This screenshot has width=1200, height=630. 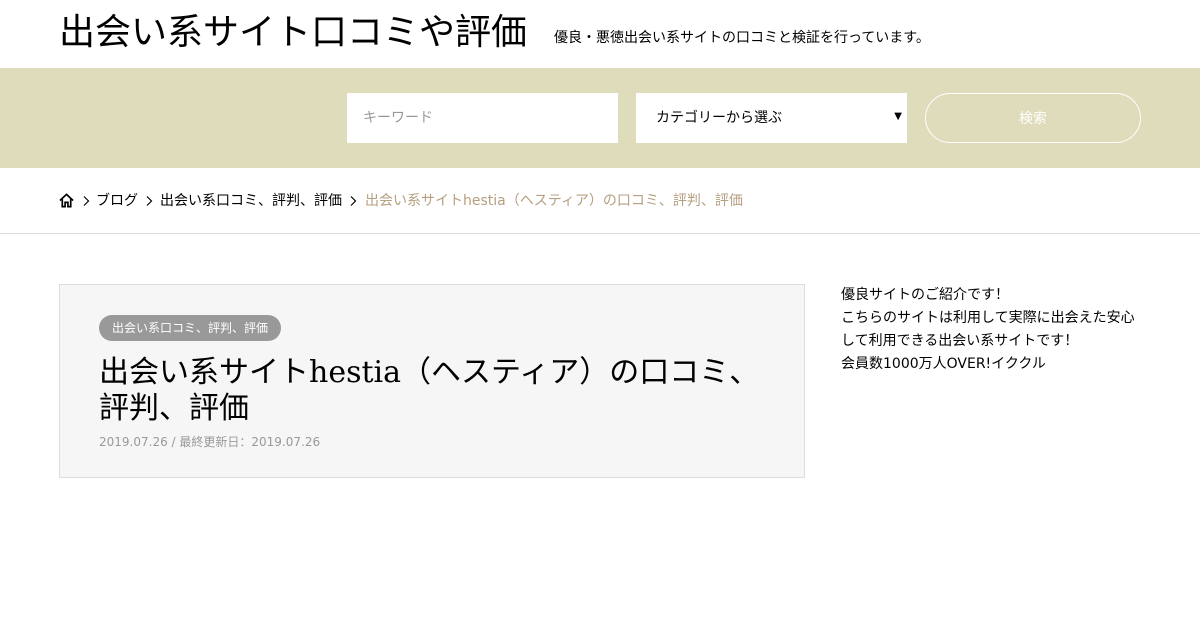 I want to click on breadcrumb-item-category: 出会い系口コミ、評判、評価, so click(x=251, y=201).